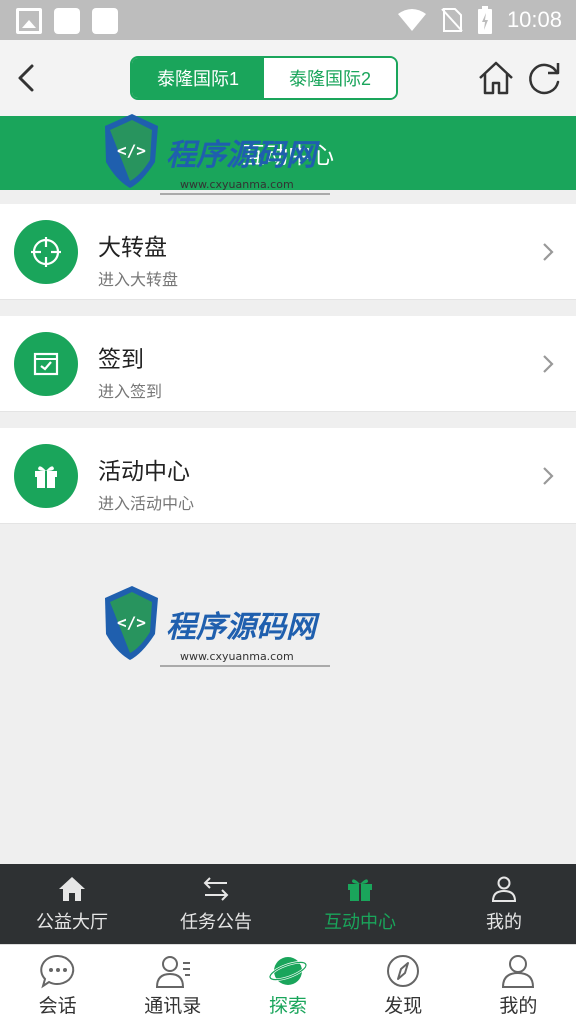 This screenshot has height=1024, width=576. What do you see at coordinates (216, 904) in the screenshot?
I see `tab-task-notice: 任务公告` at bounding box center [216, 904].